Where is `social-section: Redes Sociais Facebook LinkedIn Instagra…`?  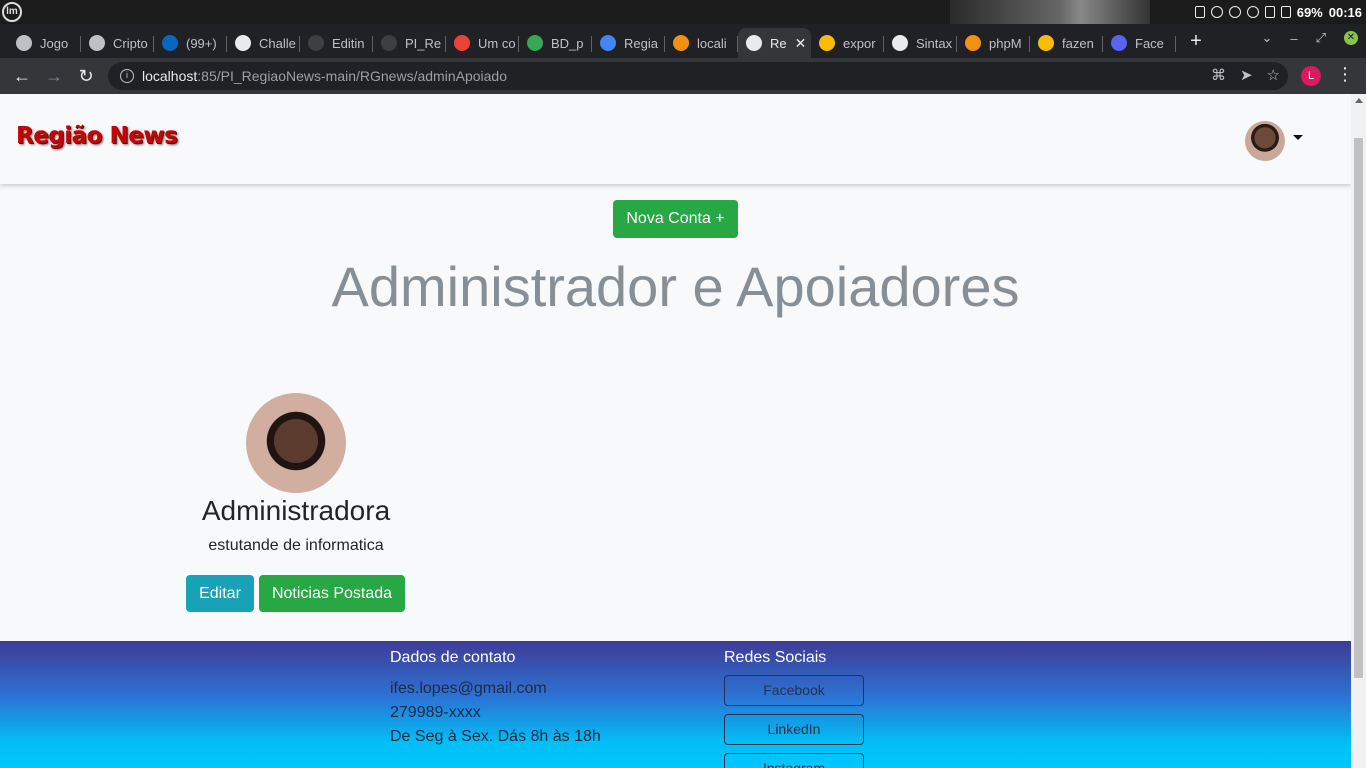
social-section: Redes Sociais Facebook LinkedIn Instagra… is located at coordinates (794, 708).